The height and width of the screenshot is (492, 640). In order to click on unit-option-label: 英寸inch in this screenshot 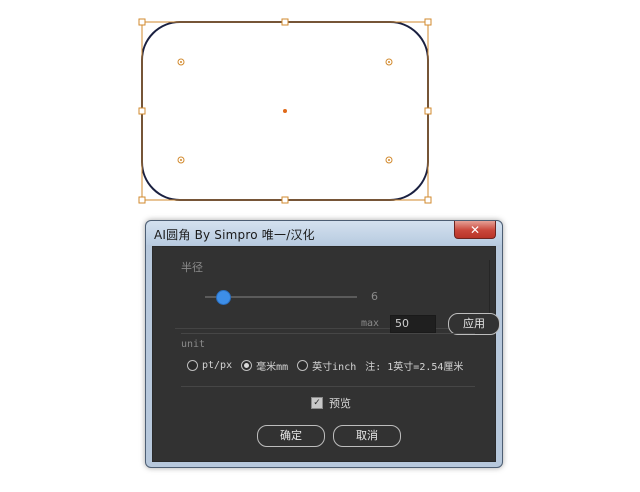, I will do `click(334, 367)`.